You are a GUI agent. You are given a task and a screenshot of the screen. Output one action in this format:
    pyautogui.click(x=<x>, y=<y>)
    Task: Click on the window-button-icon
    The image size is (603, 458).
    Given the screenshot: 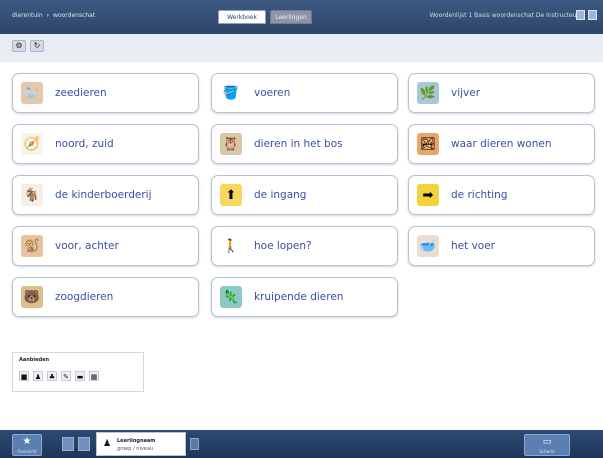 What is the action you would take?
    pyautogui.click(x=580, y=15)
    